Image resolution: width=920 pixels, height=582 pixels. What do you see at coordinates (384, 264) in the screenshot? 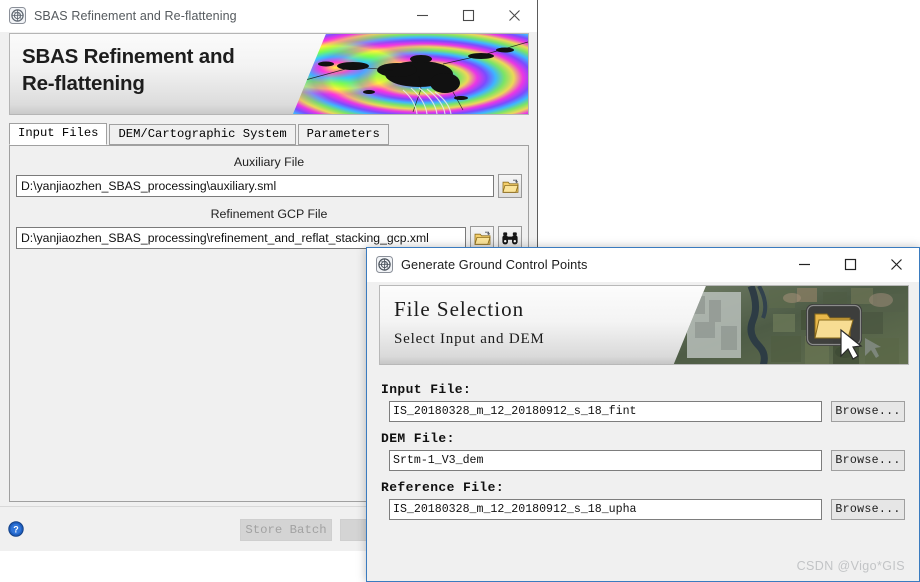
I see `dialog-app-globe-icon` at bounding box center [384, 264].